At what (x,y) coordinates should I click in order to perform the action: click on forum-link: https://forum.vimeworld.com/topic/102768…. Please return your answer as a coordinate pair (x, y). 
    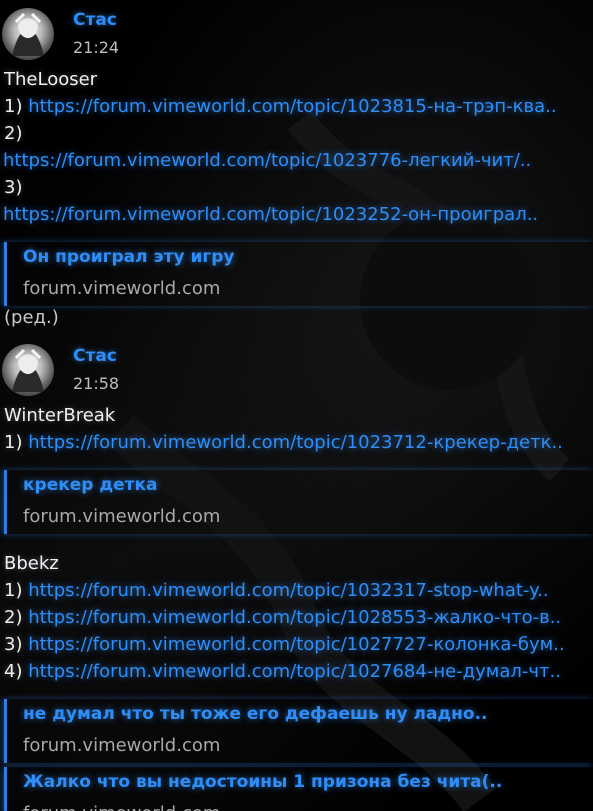
    Looking at the image, I should click on (294, 671).